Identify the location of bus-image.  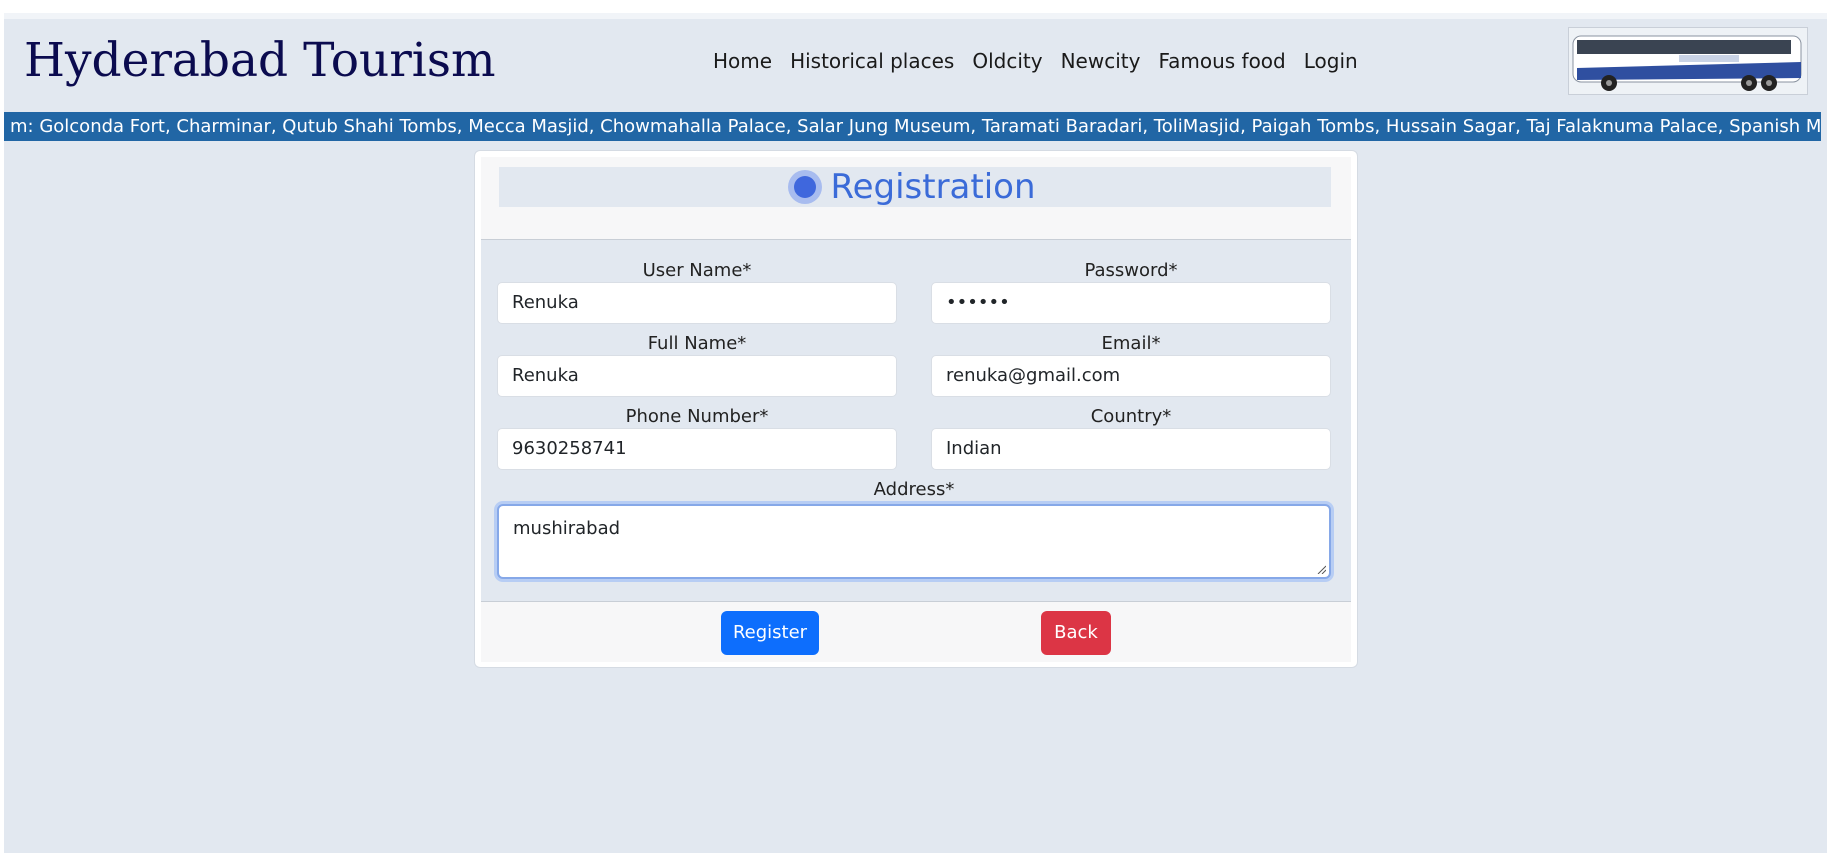
(1688, 61).